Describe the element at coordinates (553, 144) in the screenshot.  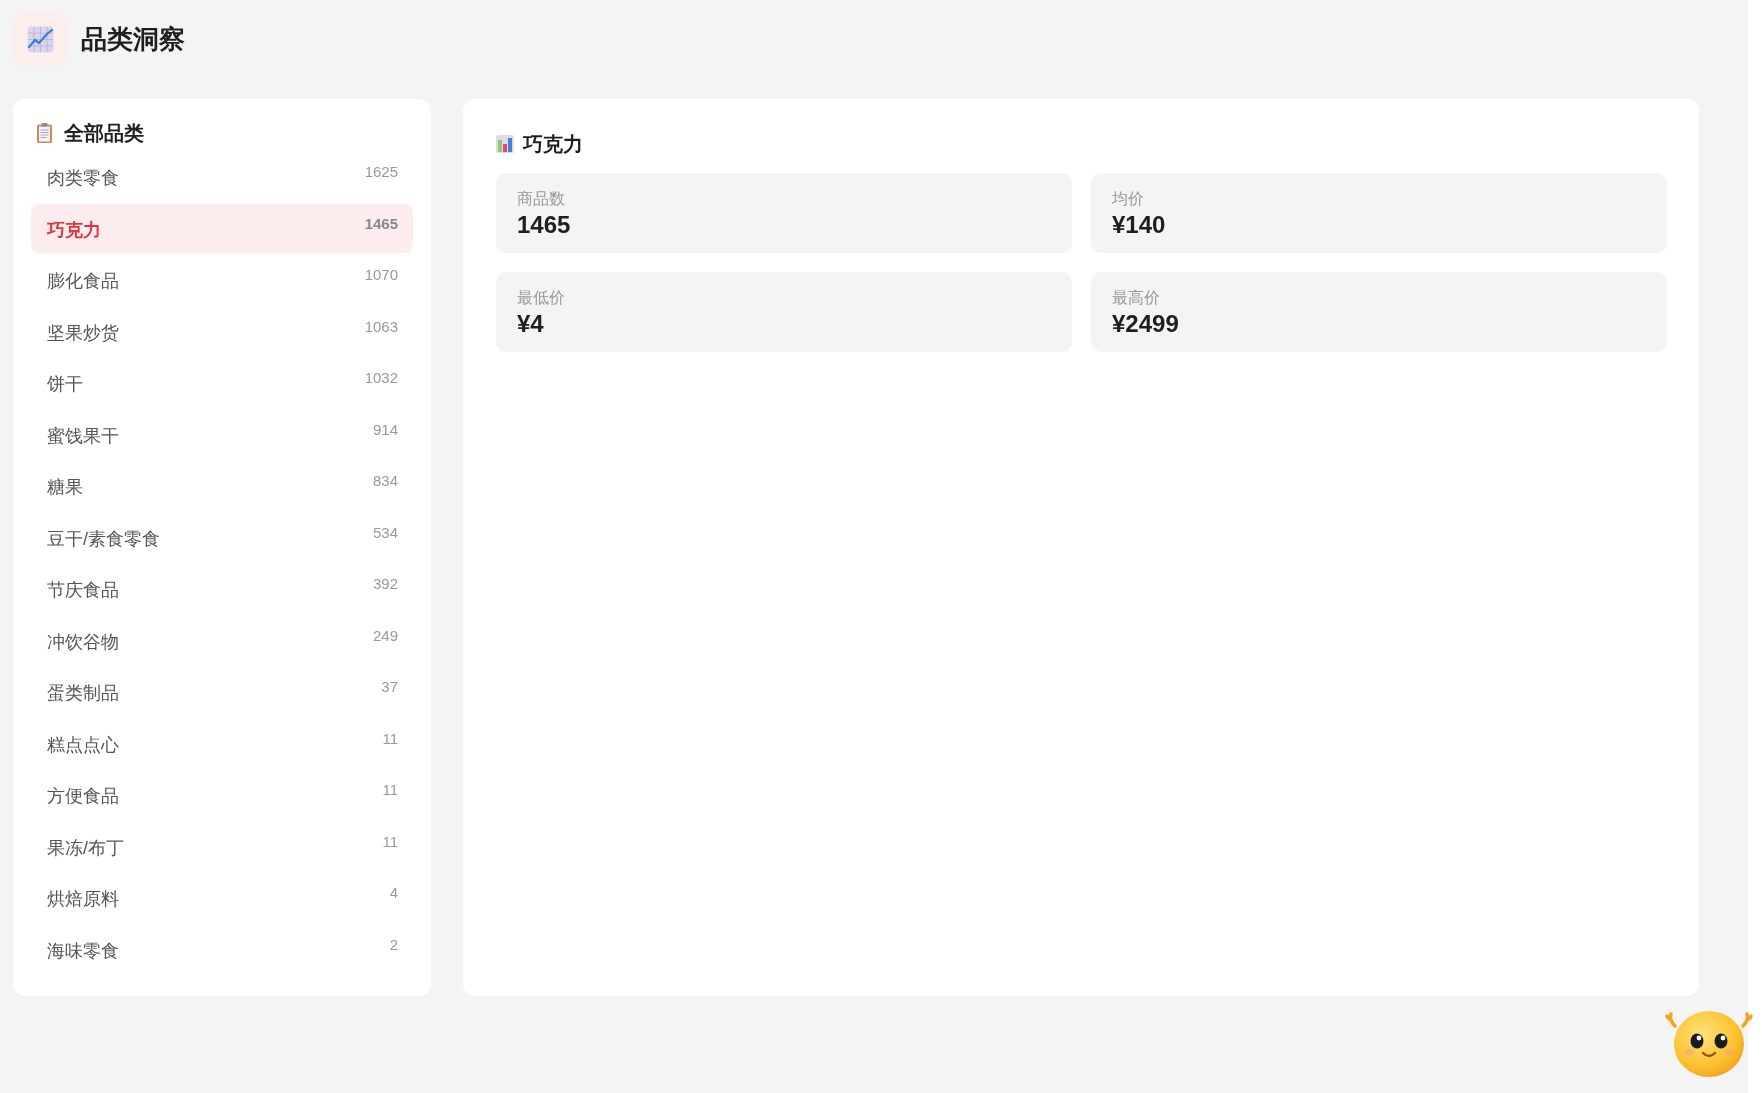
I see `detail-title: 巧克力` at that location.